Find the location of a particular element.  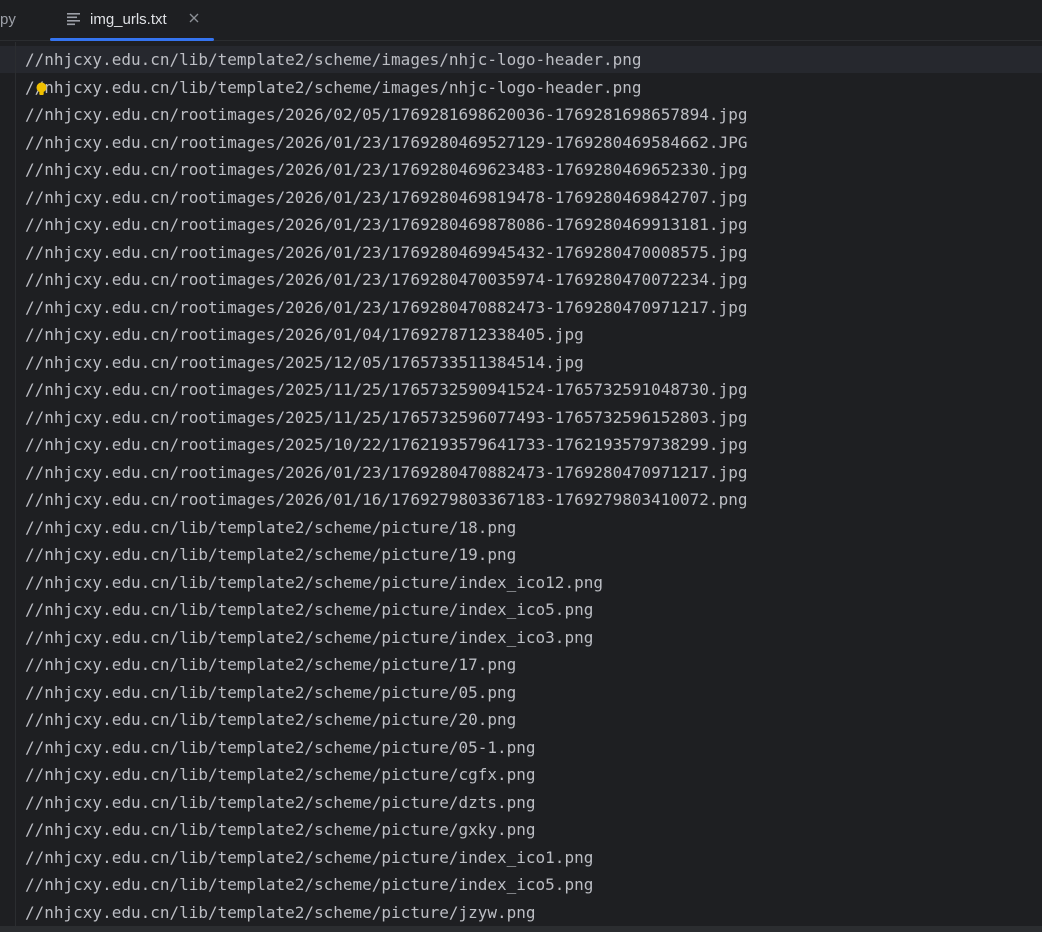

editor-tab-bar: py img_urls.txt is located at coordinates (521, 20).